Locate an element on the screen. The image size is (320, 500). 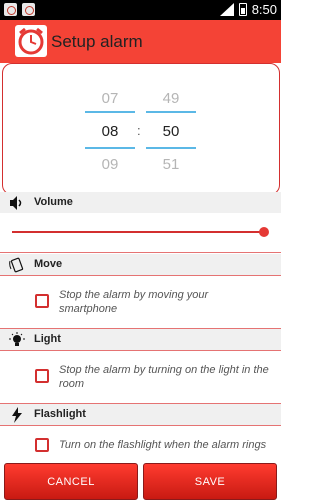
volume-slider-track is located at coordinates (138, 232).